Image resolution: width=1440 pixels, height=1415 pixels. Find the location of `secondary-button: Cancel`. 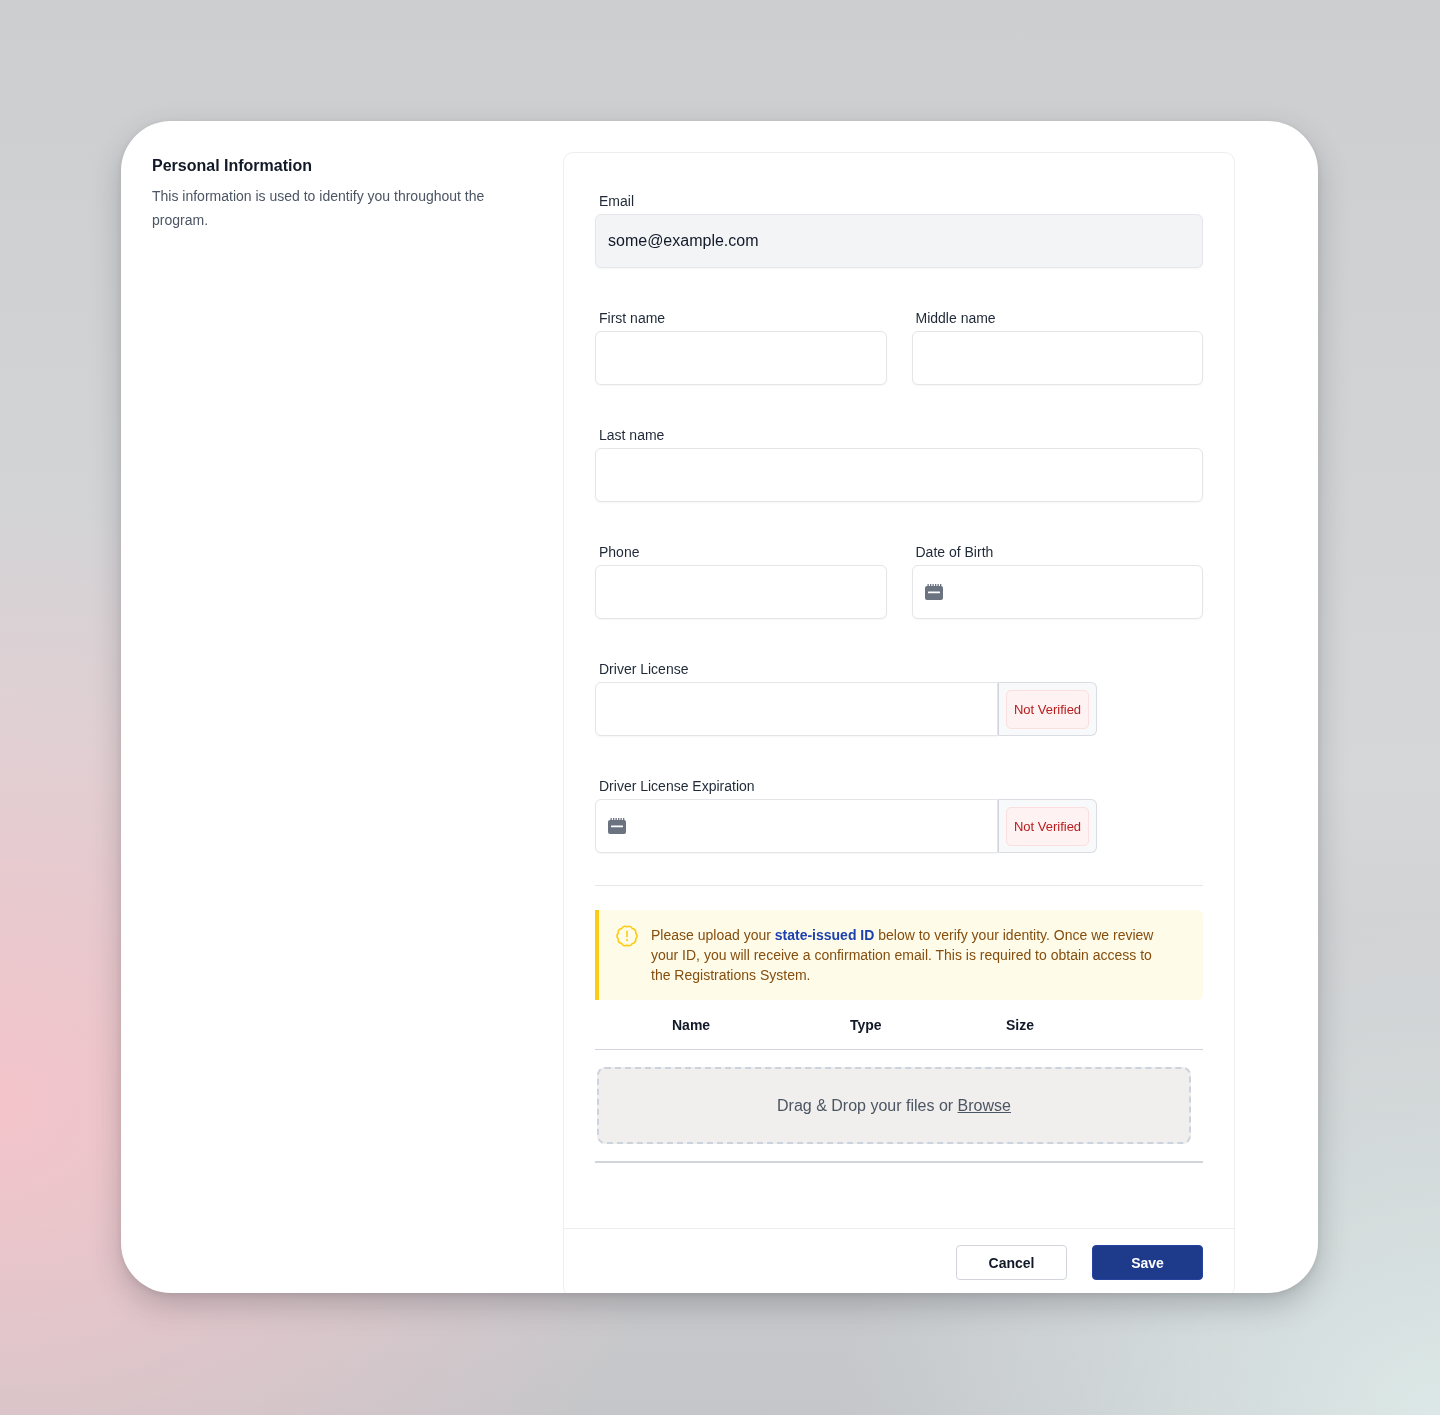

secondary-button: Cancel is located at coordinates (1011, 1262).